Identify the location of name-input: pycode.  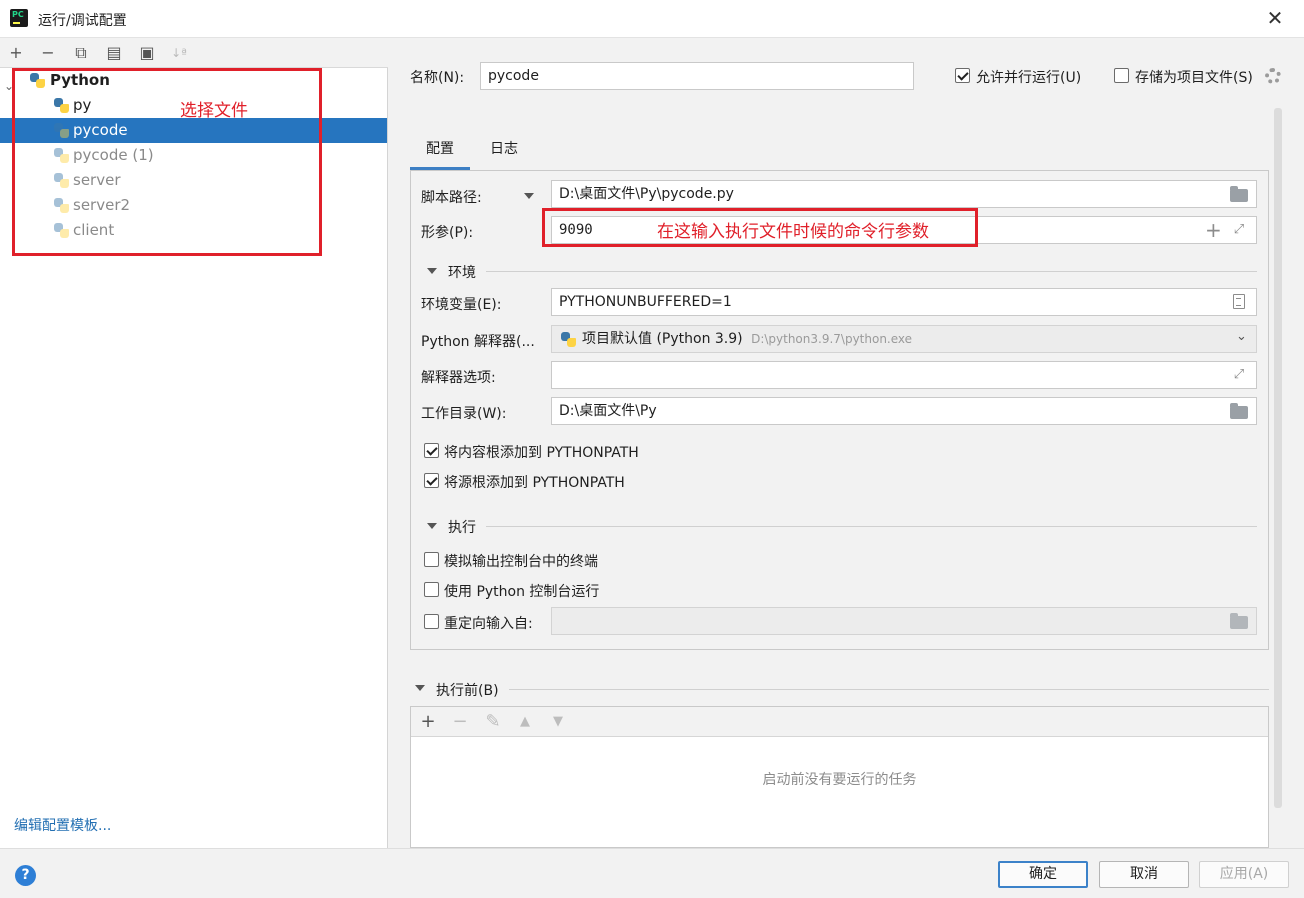
(697, 76).